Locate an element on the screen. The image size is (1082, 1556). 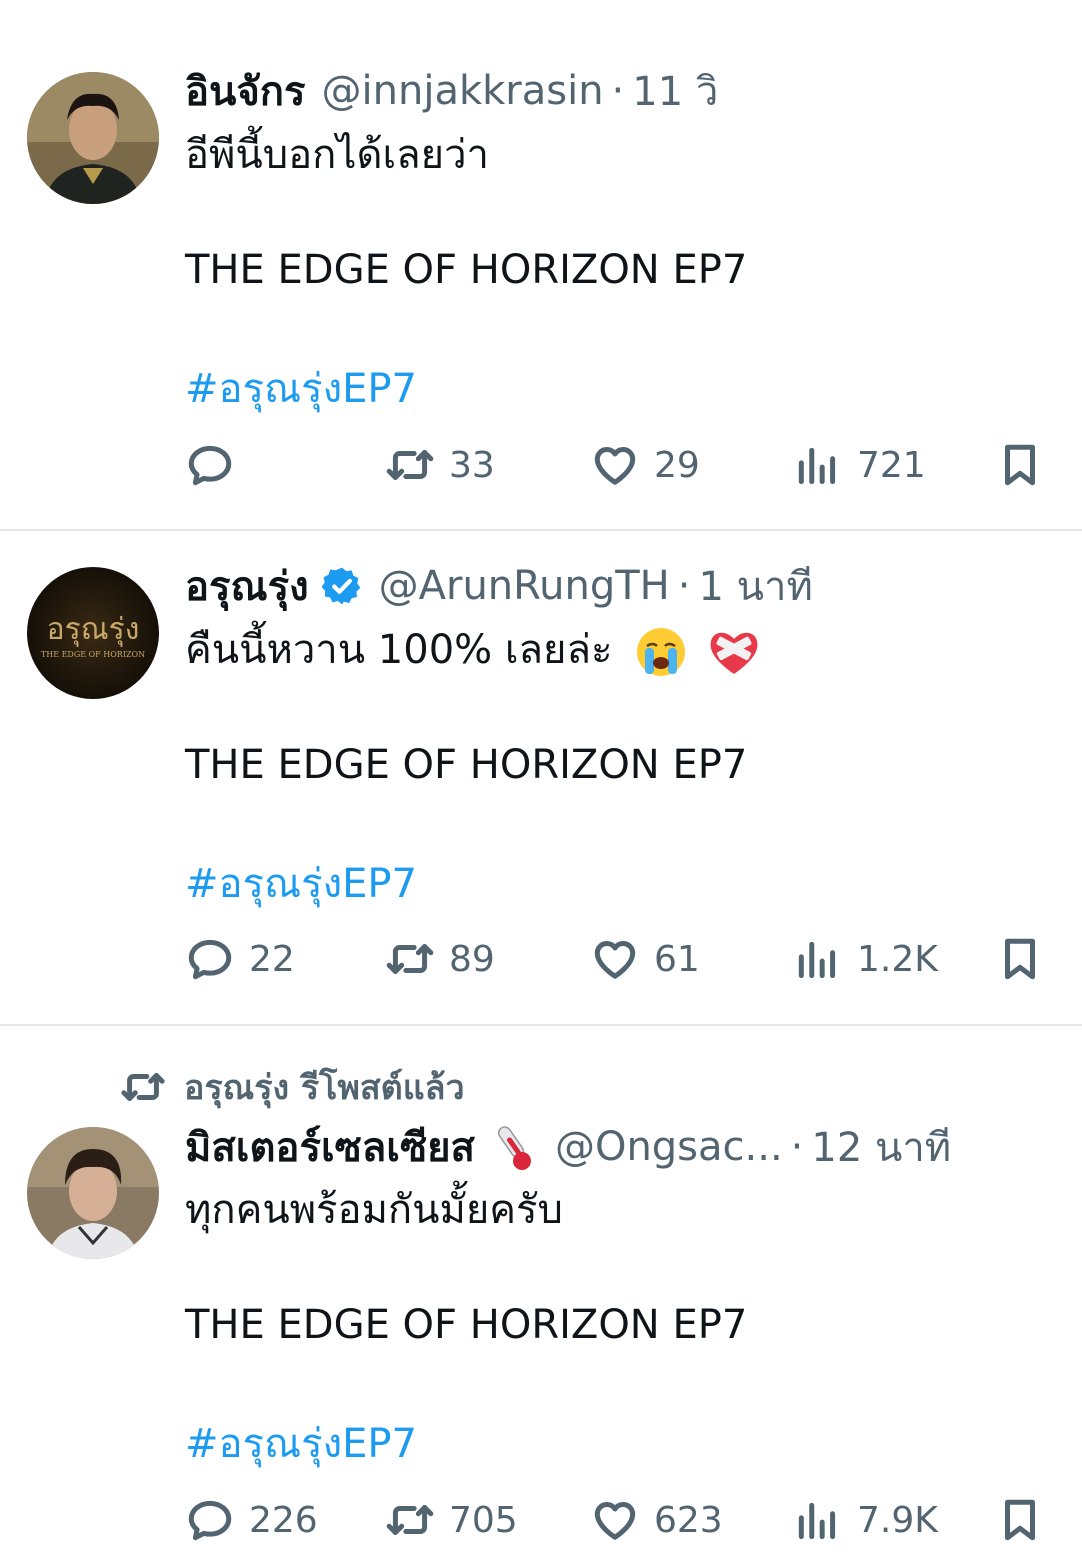
timestamp: 1 นาที is located at coordinates (755, 586).